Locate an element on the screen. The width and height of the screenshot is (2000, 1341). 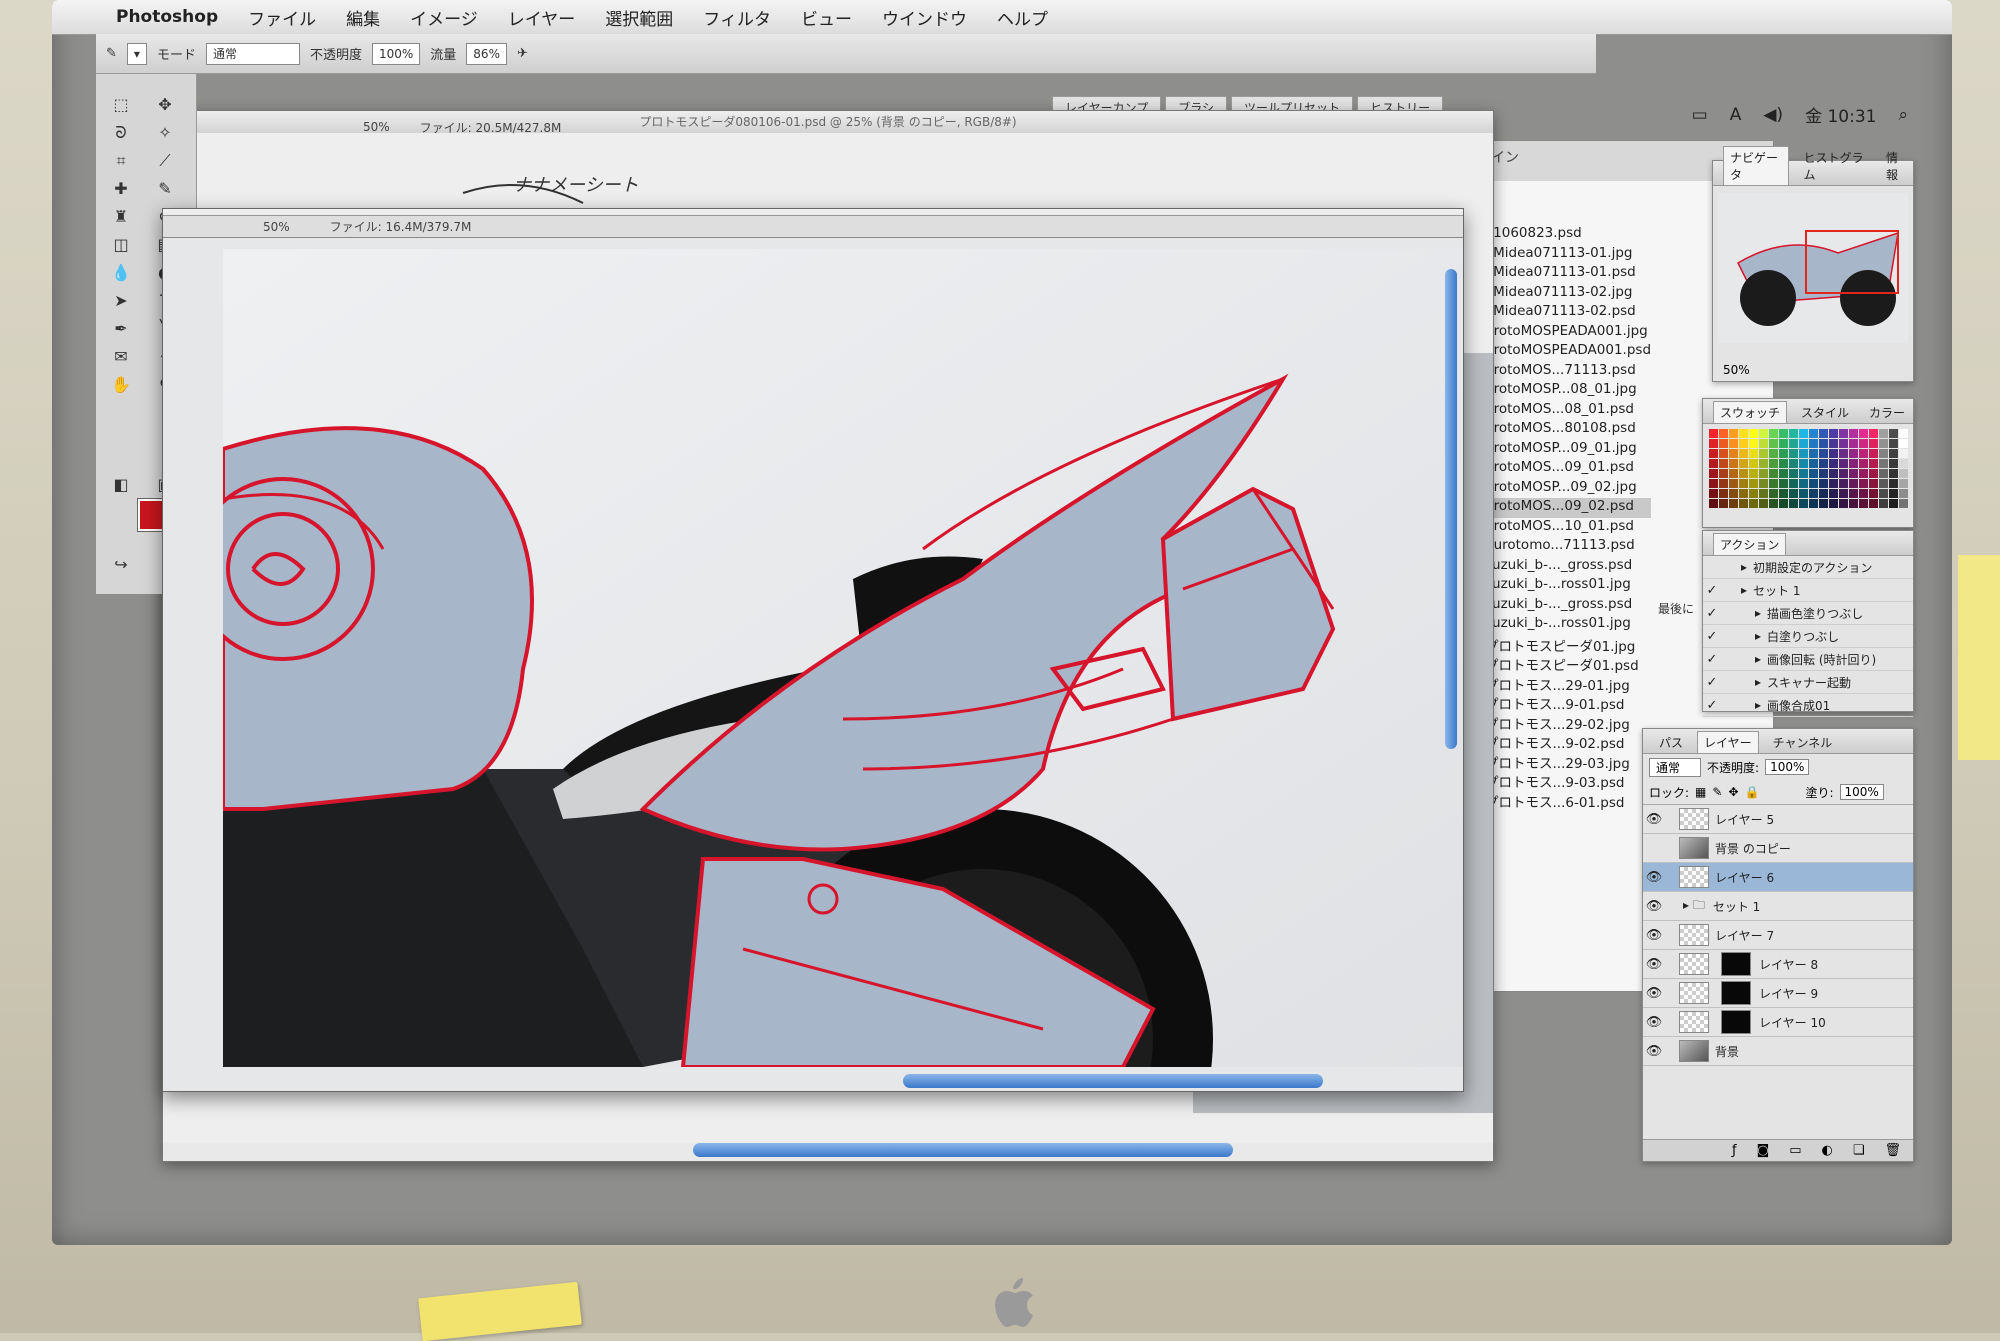
file-item: protoMOSP...09_01.jpg is located at coordinates (1568, 450).